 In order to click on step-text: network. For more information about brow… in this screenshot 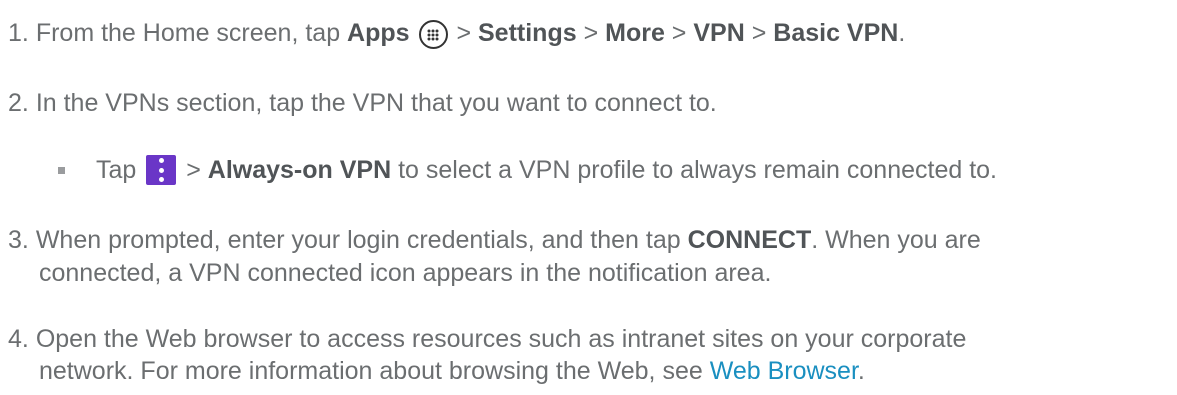, I will do `click(374, 371)`.